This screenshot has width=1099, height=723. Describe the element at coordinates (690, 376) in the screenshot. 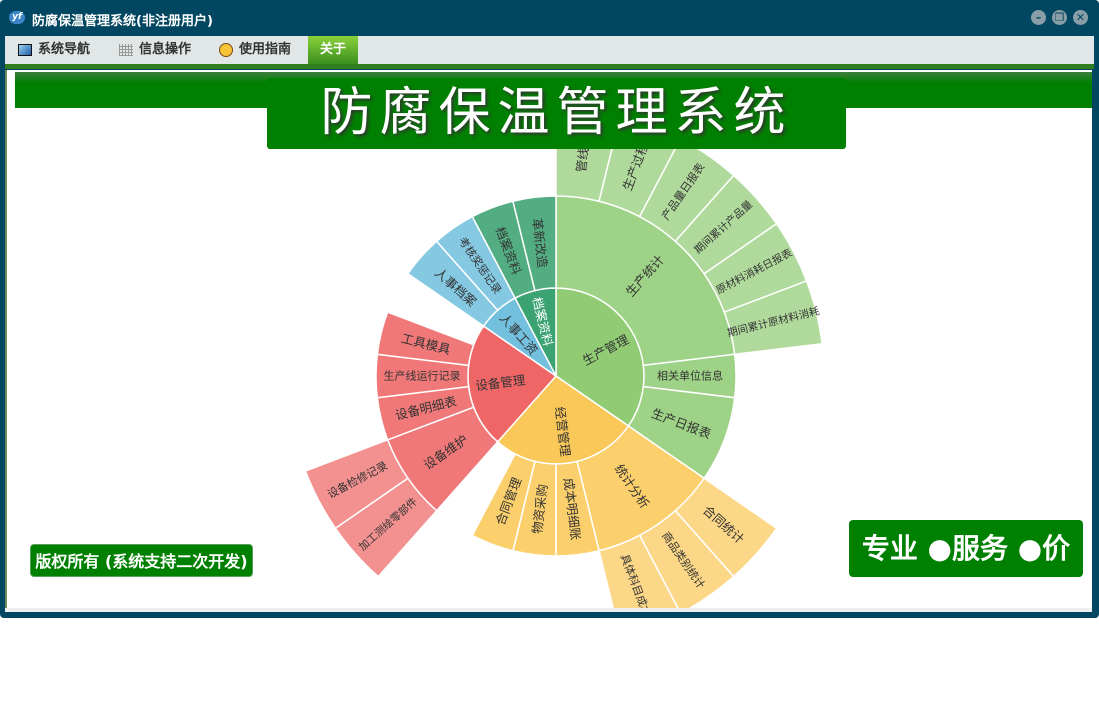

I see `sunburst-label: 相关单位信息` at that location.